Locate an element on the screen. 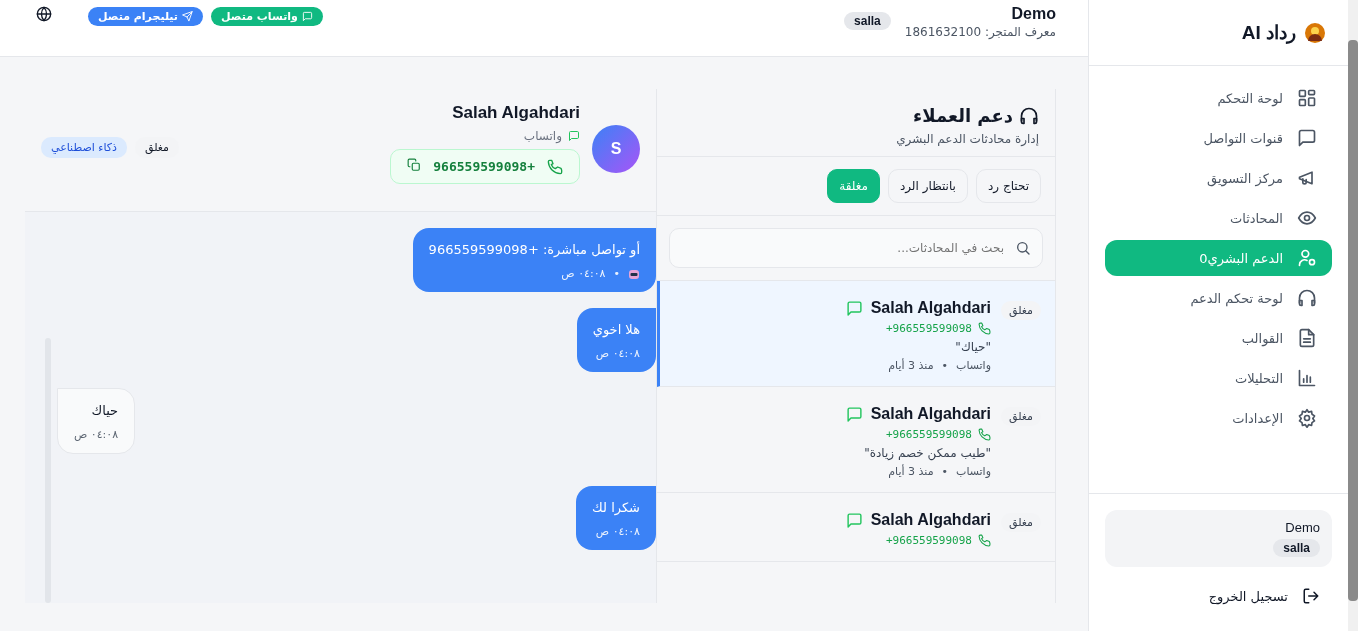  message-preview: "حياك" is located at coordinates (973, 347).